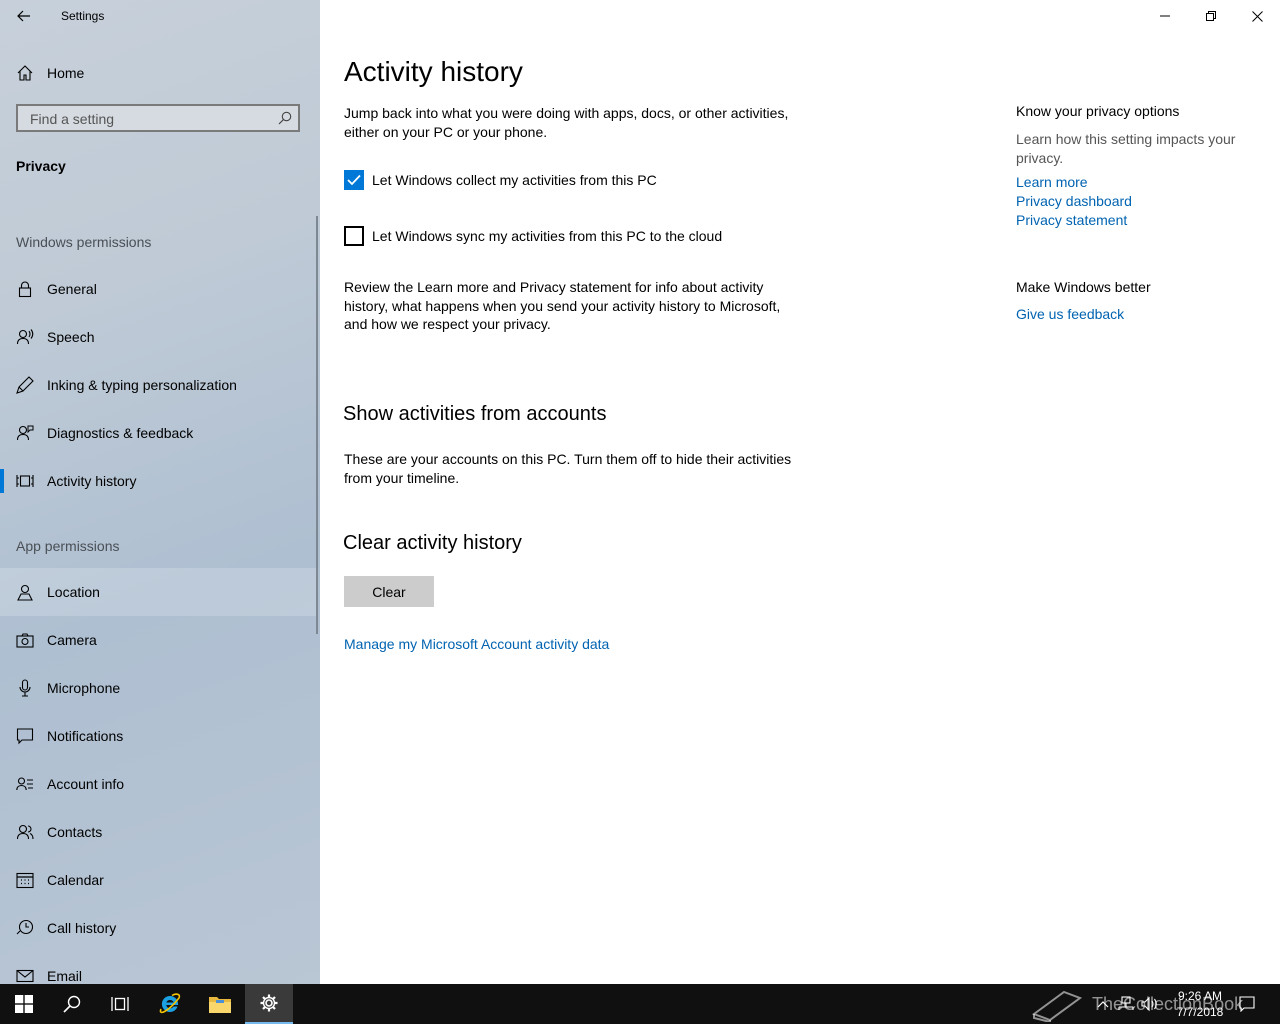 This screenshot has width=1280, height=1024. Describe the element at coordinates (159, 736) in the screenshot. I see `sidebar-item-notifications: Notifications` at that location.